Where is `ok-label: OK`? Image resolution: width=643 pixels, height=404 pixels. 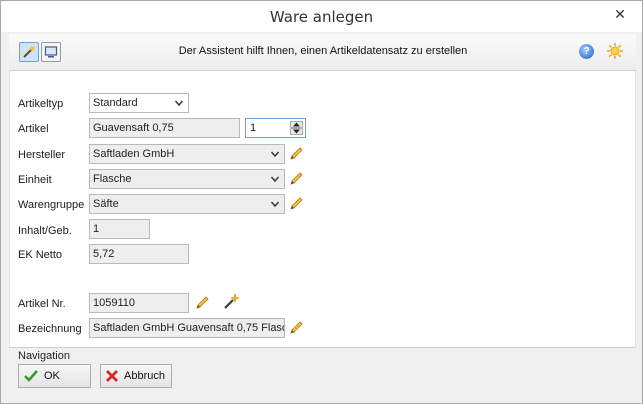
ok-label: OK is located at coordinates (52, 376).